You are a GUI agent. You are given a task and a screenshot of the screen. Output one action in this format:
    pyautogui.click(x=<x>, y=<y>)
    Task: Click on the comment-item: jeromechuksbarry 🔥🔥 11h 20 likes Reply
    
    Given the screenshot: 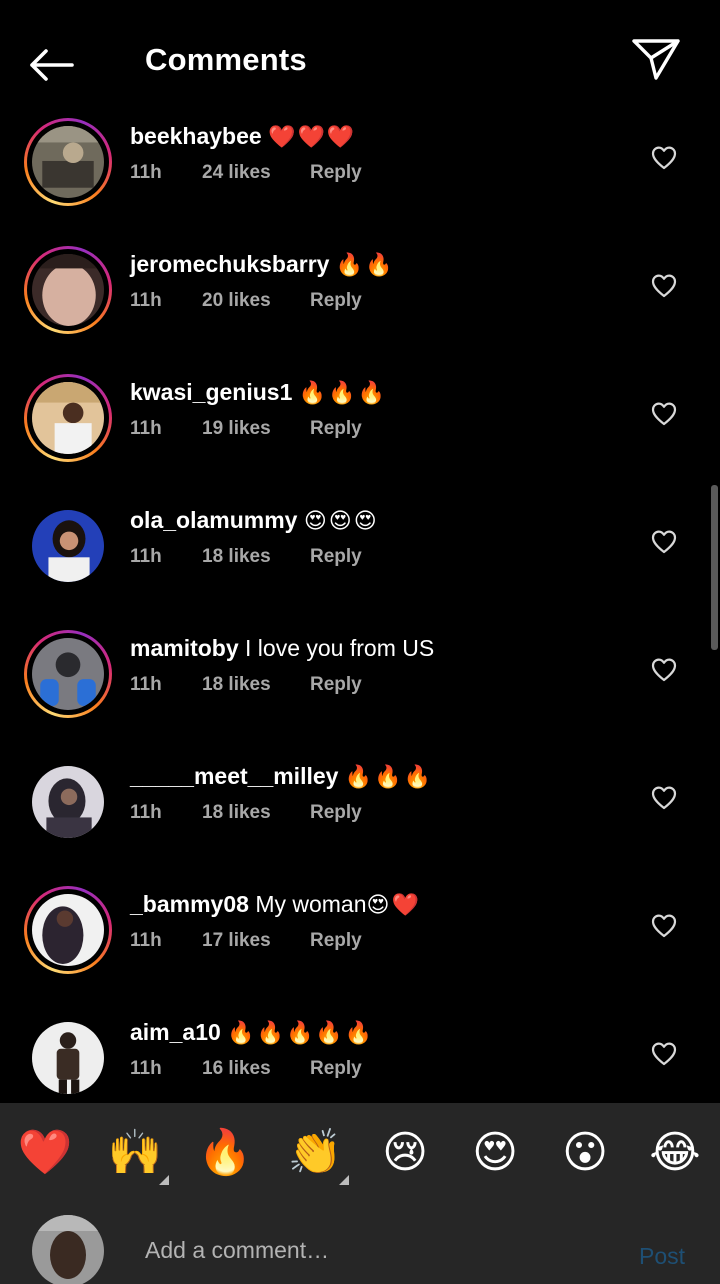 What is the action you would take?
    pyautogui.click(x=360, y=310)
    